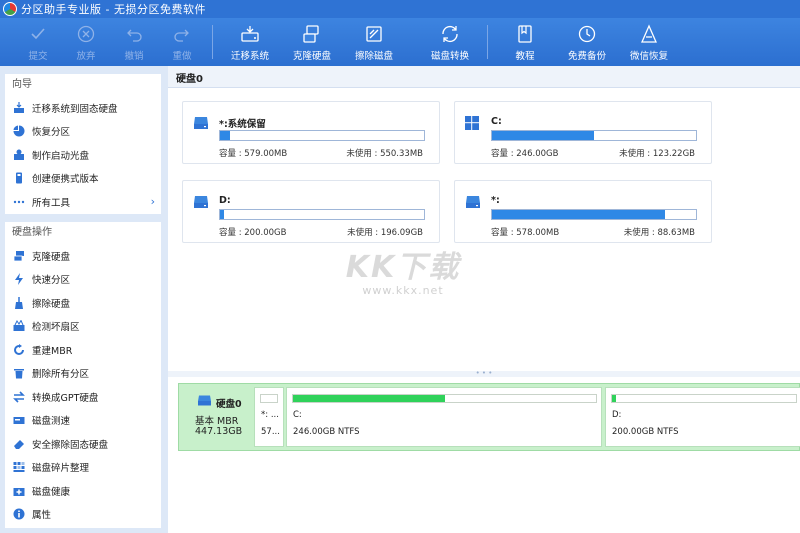 This screenshot has height=533, width=800. What do you see at coordinates (297, 415) in the screenshot?
I see `segment-name: C:` at bounding box center [297, 415].